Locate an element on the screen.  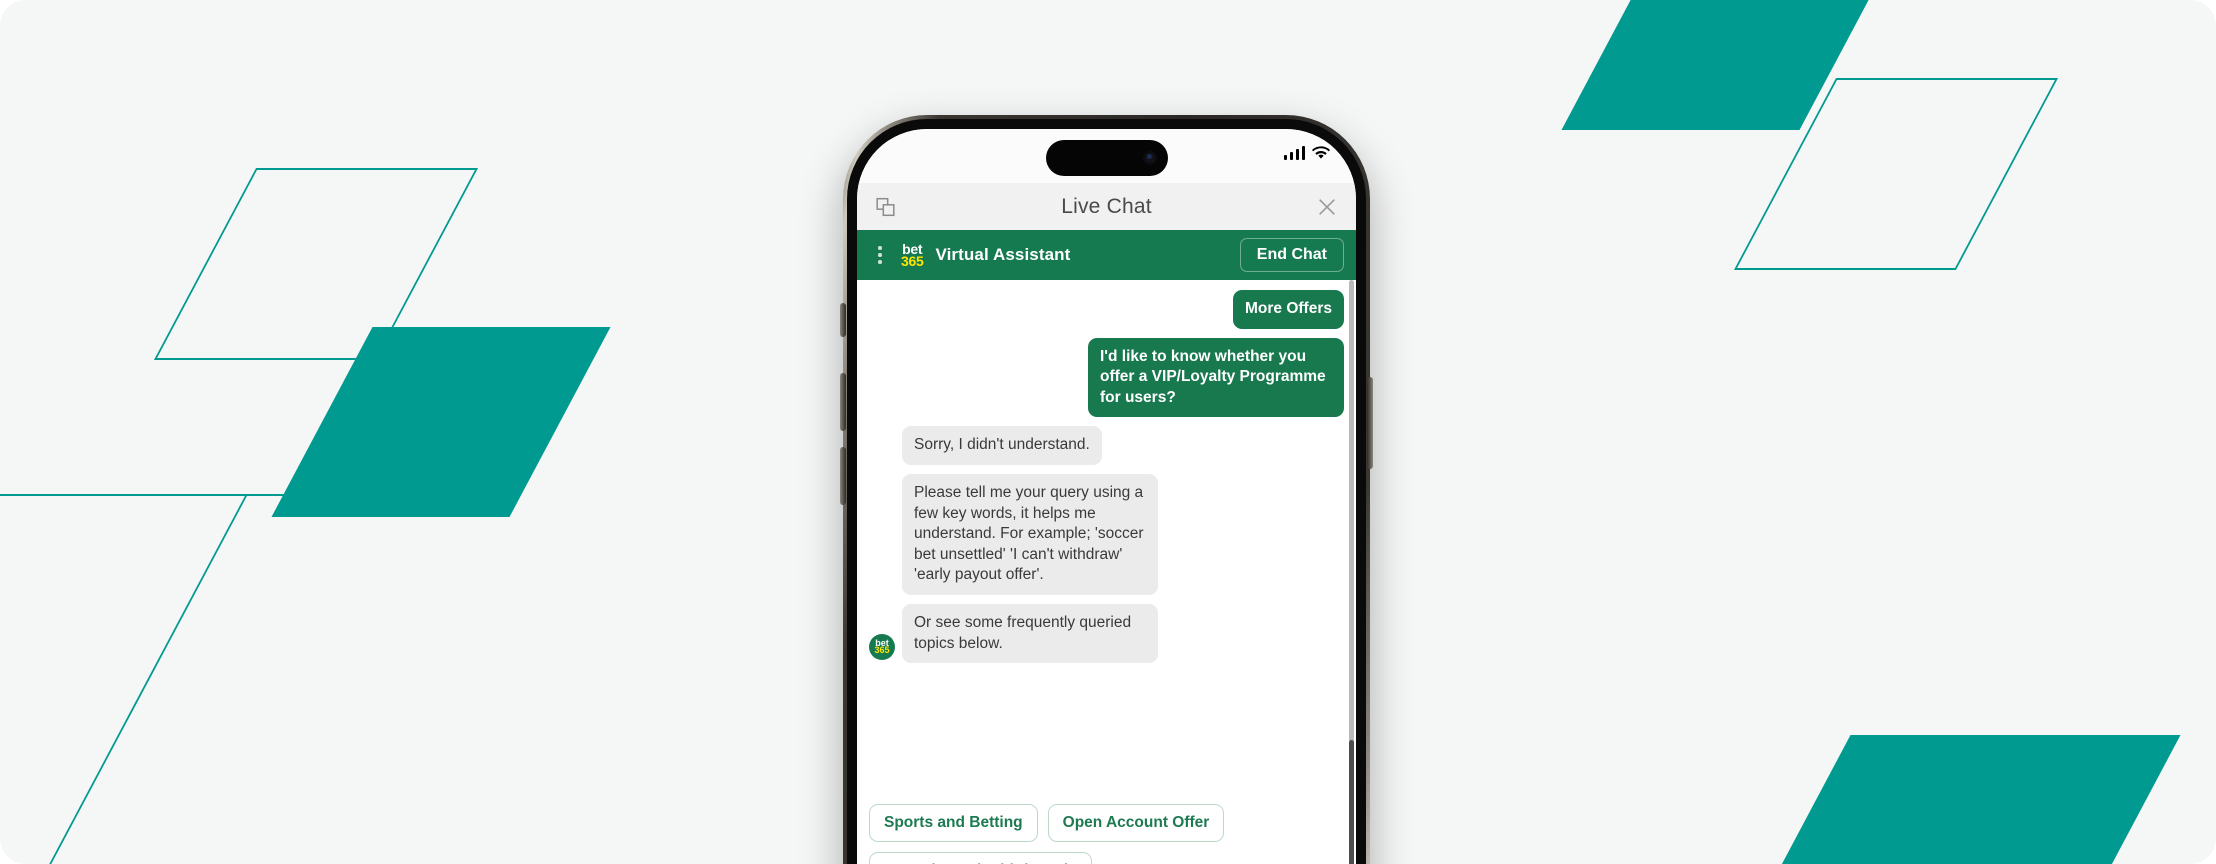
user-message-bubble: More Offers is located at coordinates (1288, 309).